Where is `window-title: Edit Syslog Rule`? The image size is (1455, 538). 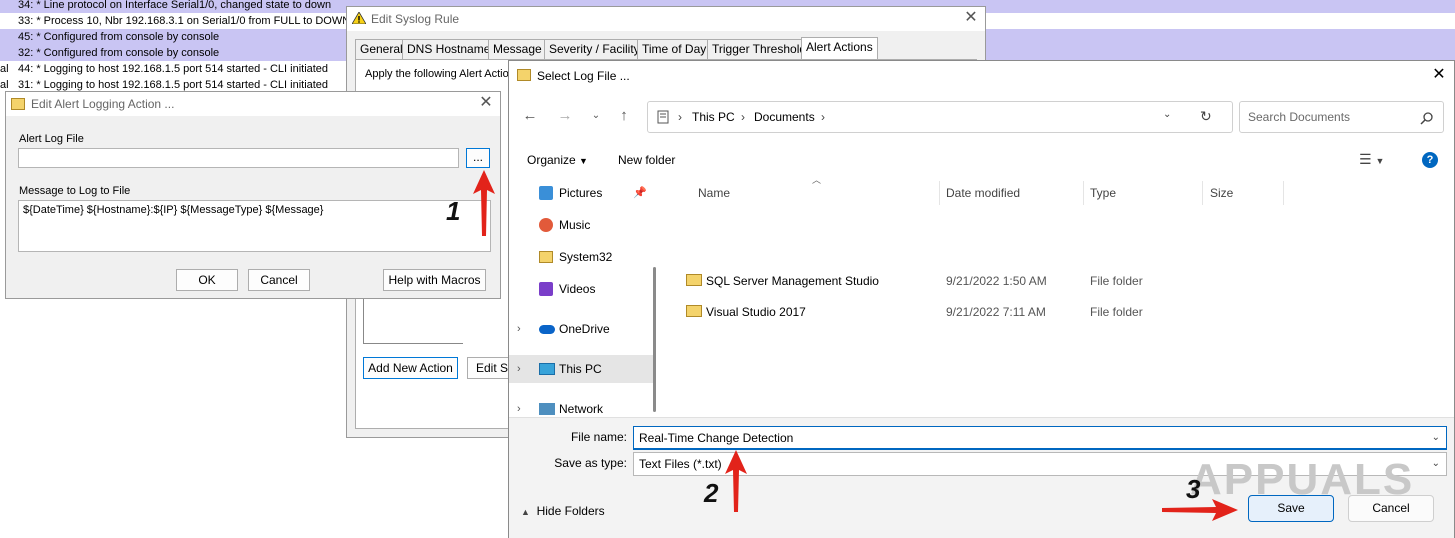
window-title: Edit Syslog Rule is located at coordinates (415, 19).